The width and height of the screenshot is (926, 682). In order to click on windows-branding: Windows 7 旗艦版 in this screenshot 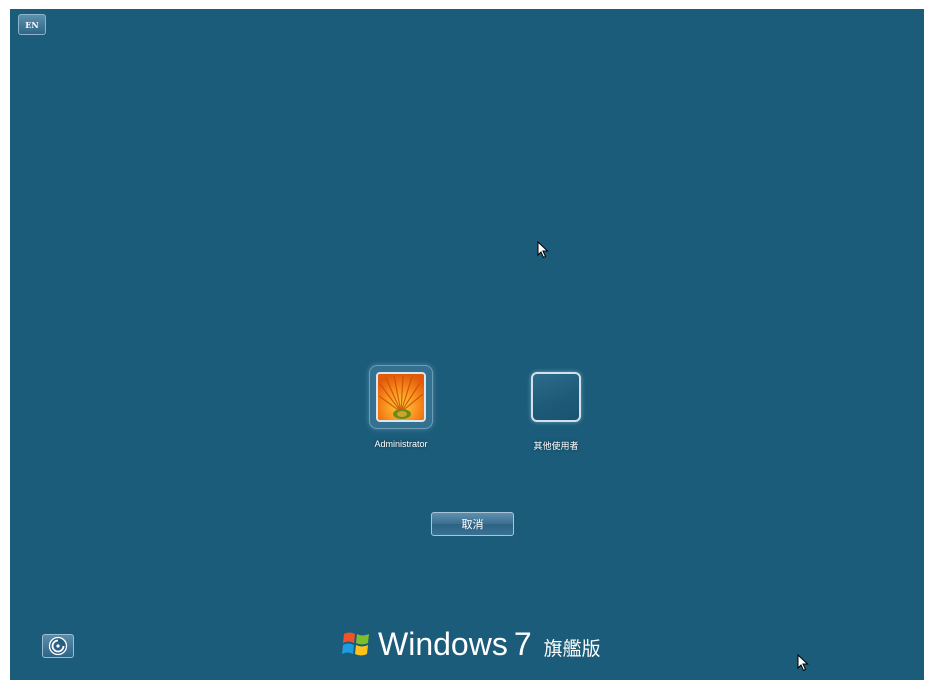, I will do `click(470, 644)`.